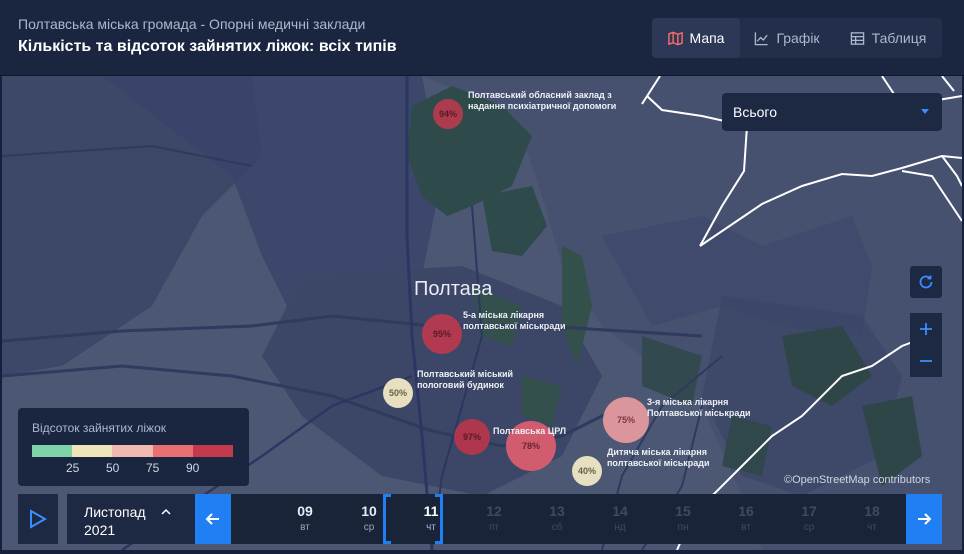  I want to click on hospital-label-maternity: Полтавський міський пологовий будинок, so click(465, 379).